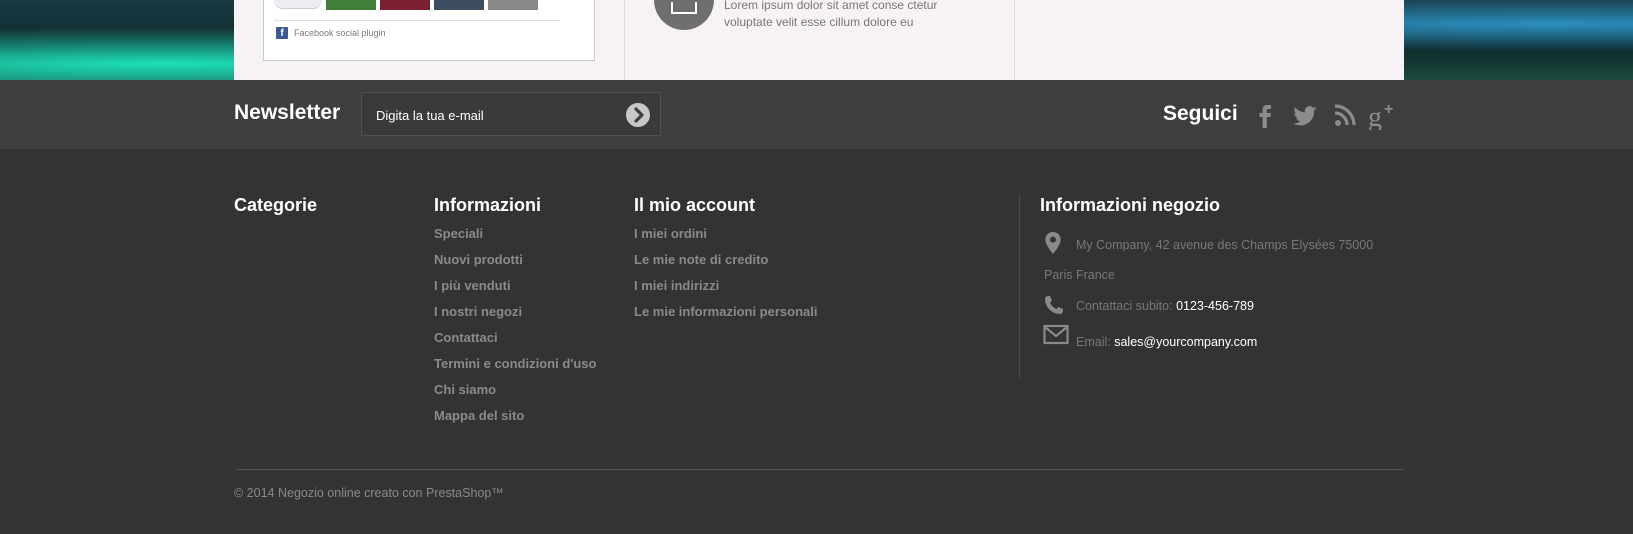 The image size is (1633, 534). I want to click on divider, so click(417, 20).